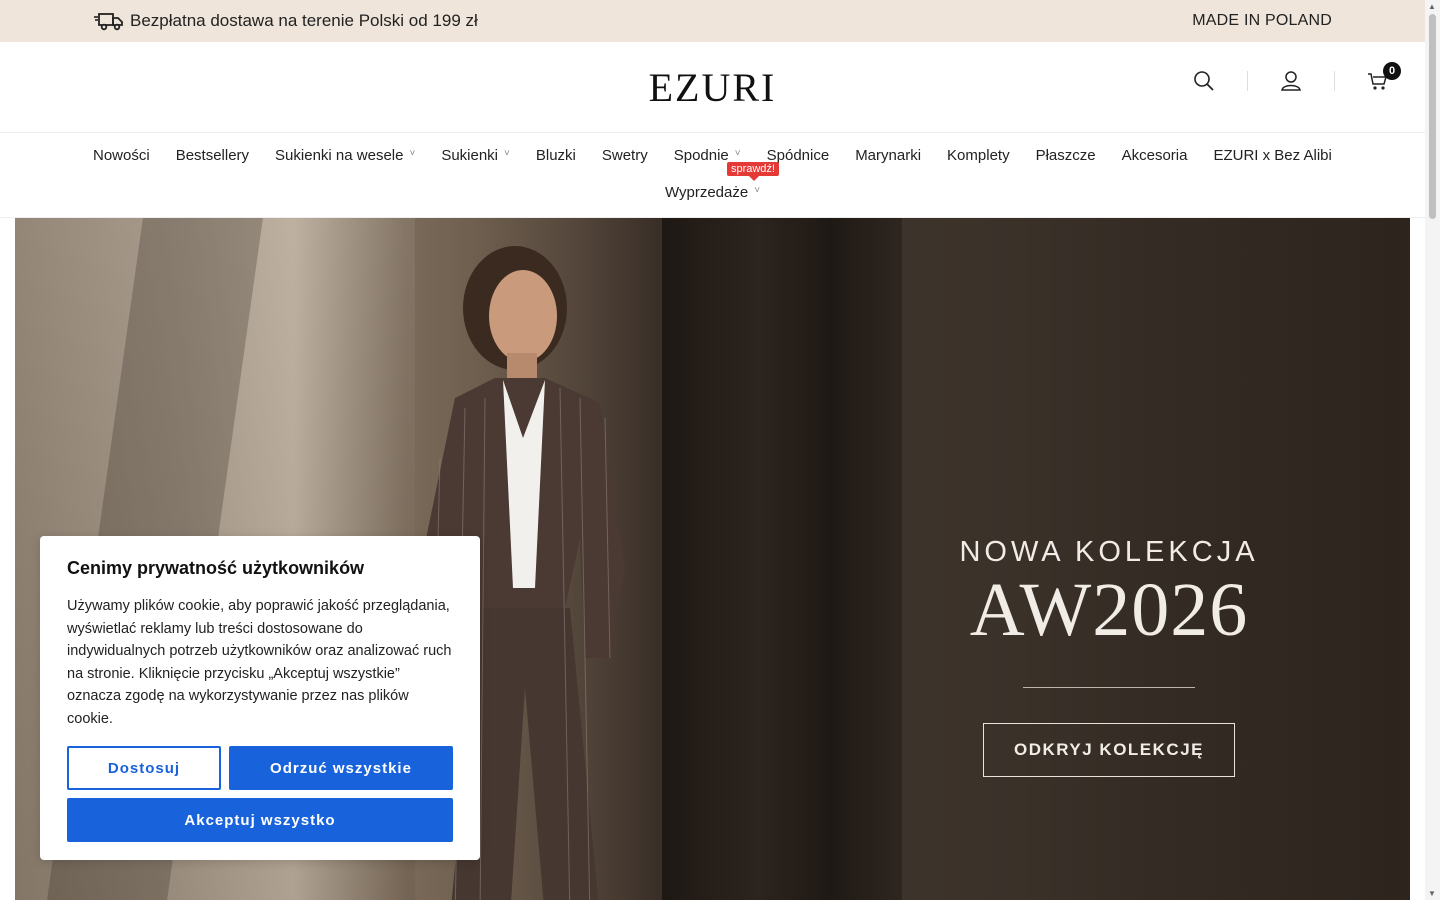  Describe the element at coordinates (339, 155) in the screenshot. I see `nav-item-label: Sukienki na wesele` at that location.